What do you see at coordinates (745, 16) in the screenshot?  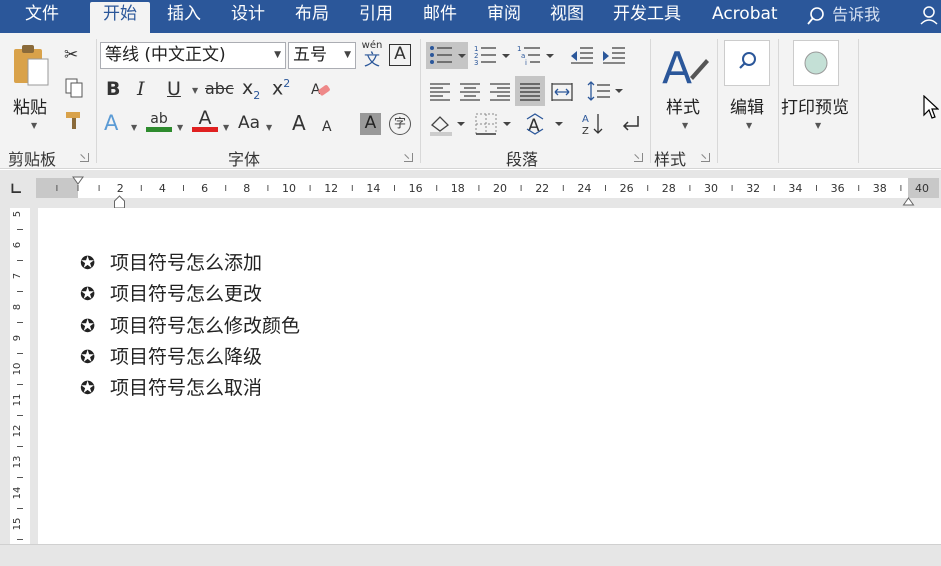 I see `tab-acrobat: Acrobat` at bounding box center [745, 16].